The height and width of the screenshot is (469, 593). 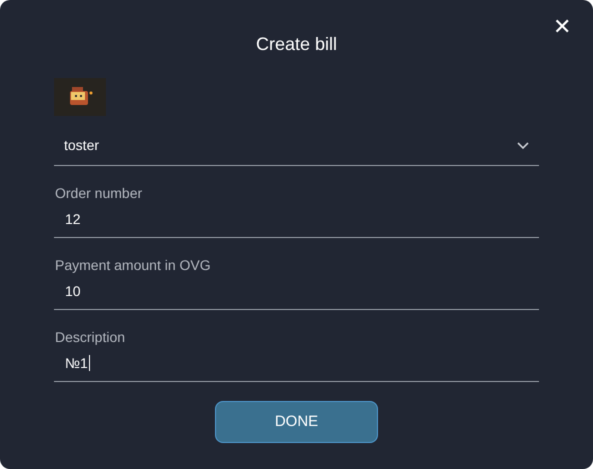 What do you see at coordinates (297, 44) in the screenshot?
I see `dialog-title: Create bill` at bounding box center [297, 44].